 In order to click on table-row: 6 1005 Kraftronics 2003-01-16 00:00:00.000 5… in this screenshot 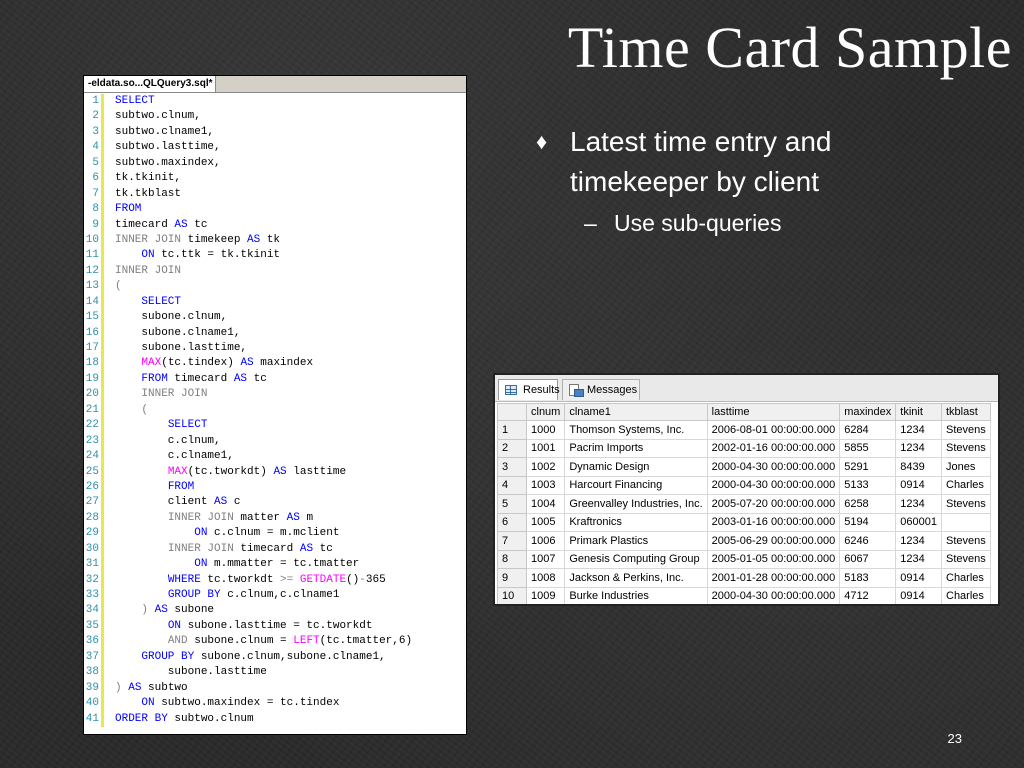, I will do `click(744, 522)`.